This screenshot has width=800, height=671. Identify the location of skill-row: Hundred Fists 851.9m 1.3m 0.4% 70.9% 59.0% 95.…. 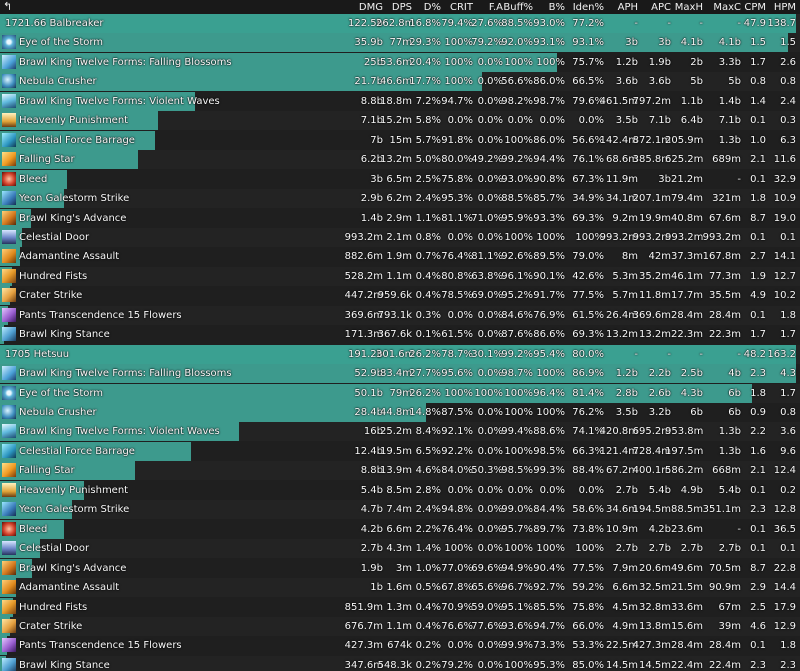
(400, 607).